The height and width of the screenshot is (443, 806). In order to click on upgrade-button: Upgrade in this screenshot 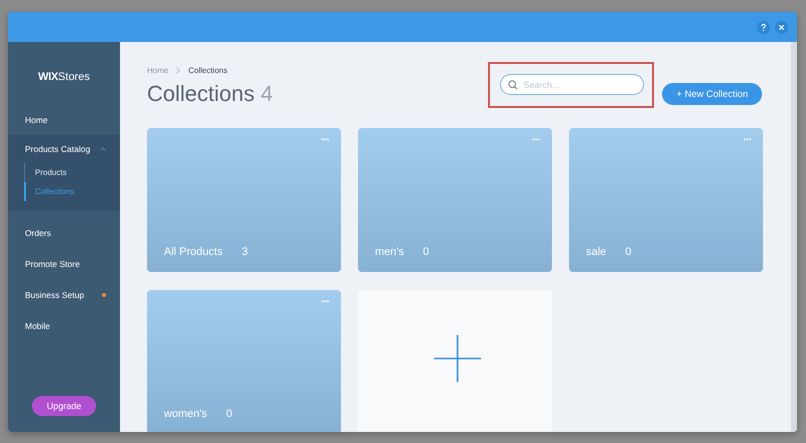, I will do `click(64, 406)`.